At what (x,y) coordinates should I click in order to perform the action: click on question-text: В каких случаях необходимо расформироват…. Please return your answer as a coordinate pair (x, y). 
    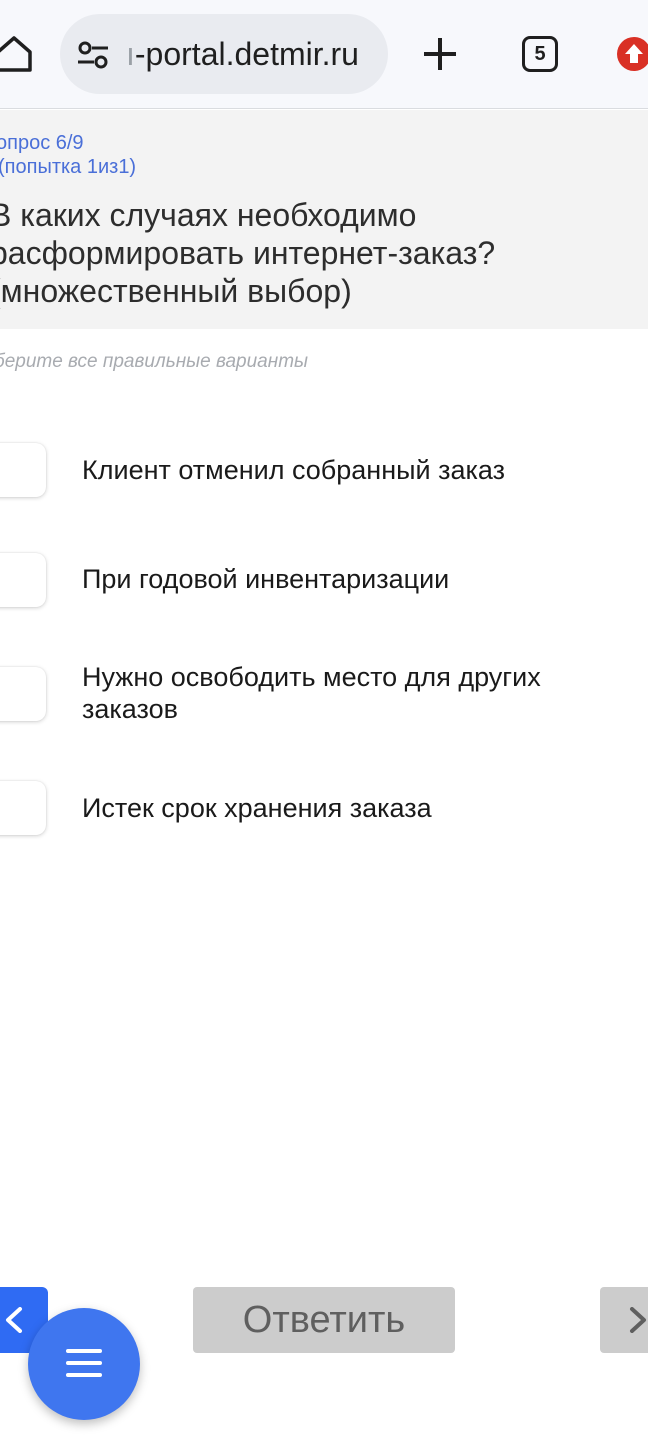
    Looking at the image, I should click on (248, 253).